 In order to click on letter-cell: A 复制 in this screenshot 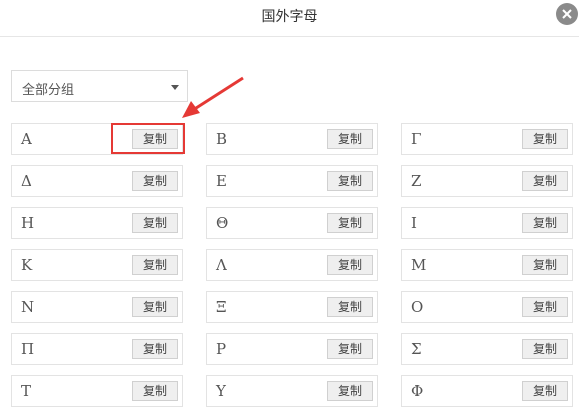, I will do `click(97, 139)`.